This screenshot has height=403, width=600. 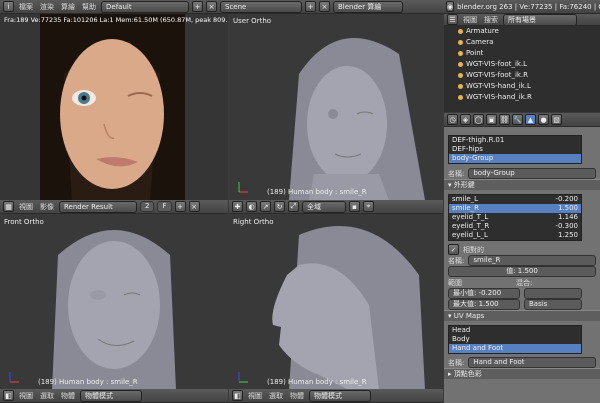 What do you see at coordinates (532, 173) in the screenshot?
I see `vgroup-name-field: body-Group` at bounding box center [532, 173].